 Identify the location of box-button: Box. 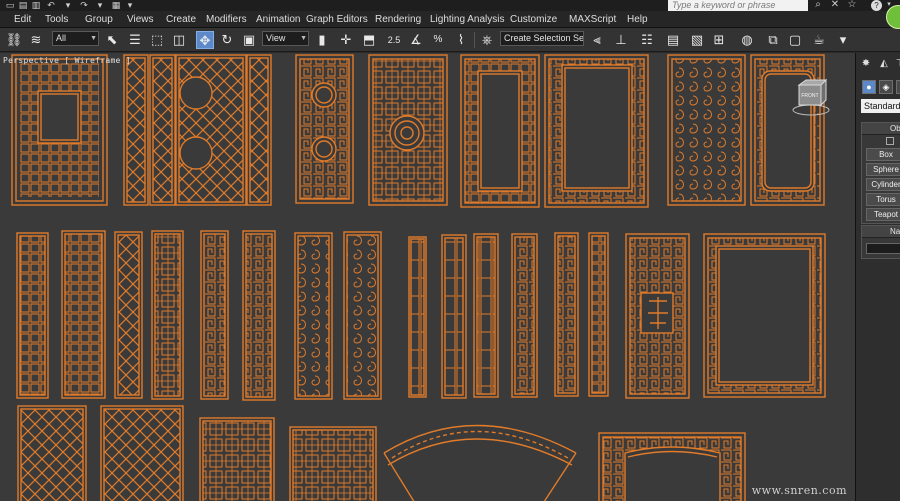
(883, 154).